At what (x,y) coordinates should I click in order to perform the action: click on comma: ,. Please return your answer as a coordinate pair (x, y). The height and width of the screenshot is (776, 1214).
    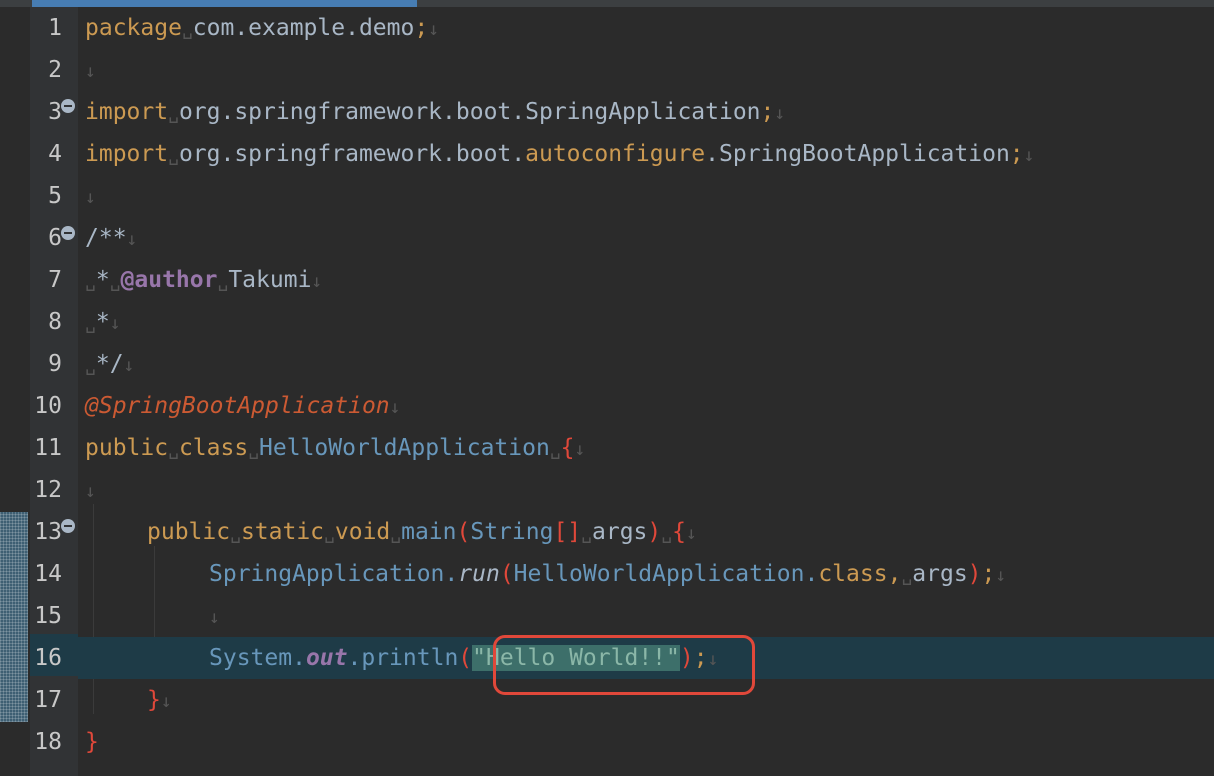
    Looking at the image, I should click on (894, 574).